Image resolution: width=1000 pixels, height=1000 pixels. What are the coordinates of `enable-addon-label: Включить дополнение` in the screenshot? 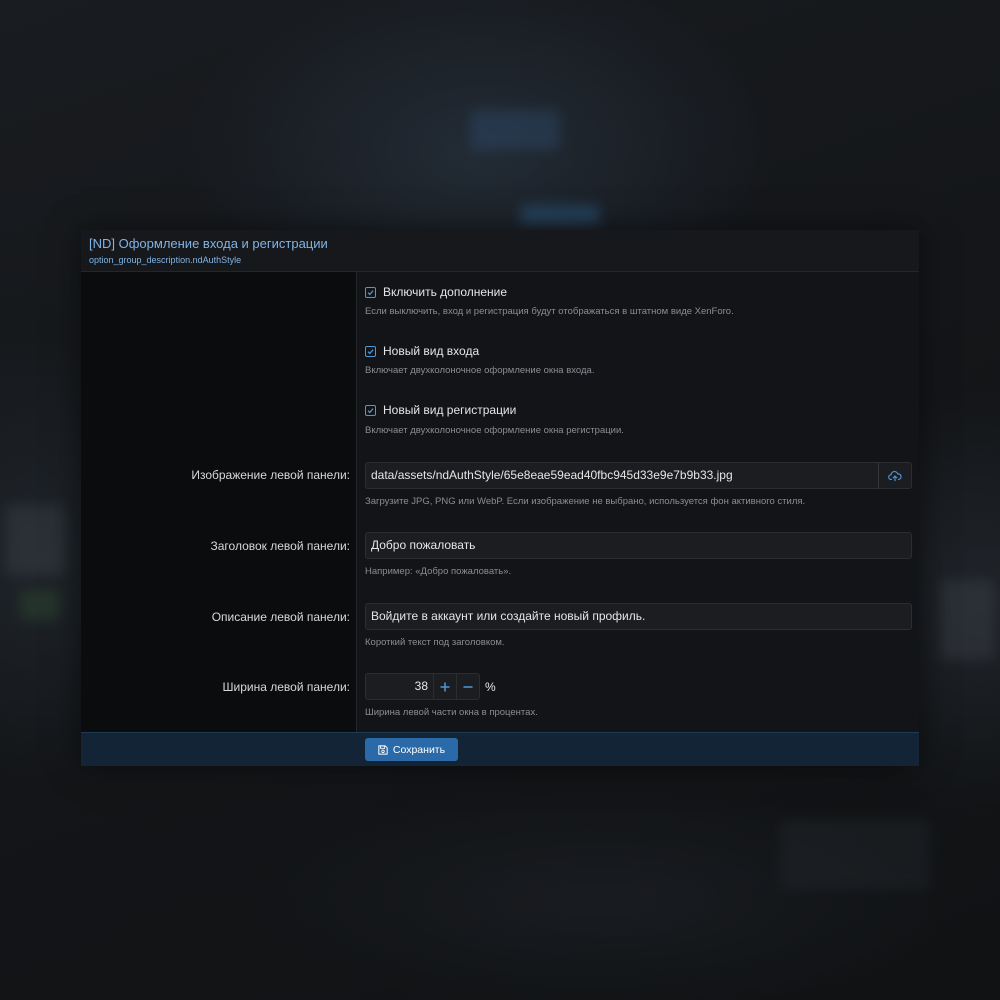 It's located at (445, 292).